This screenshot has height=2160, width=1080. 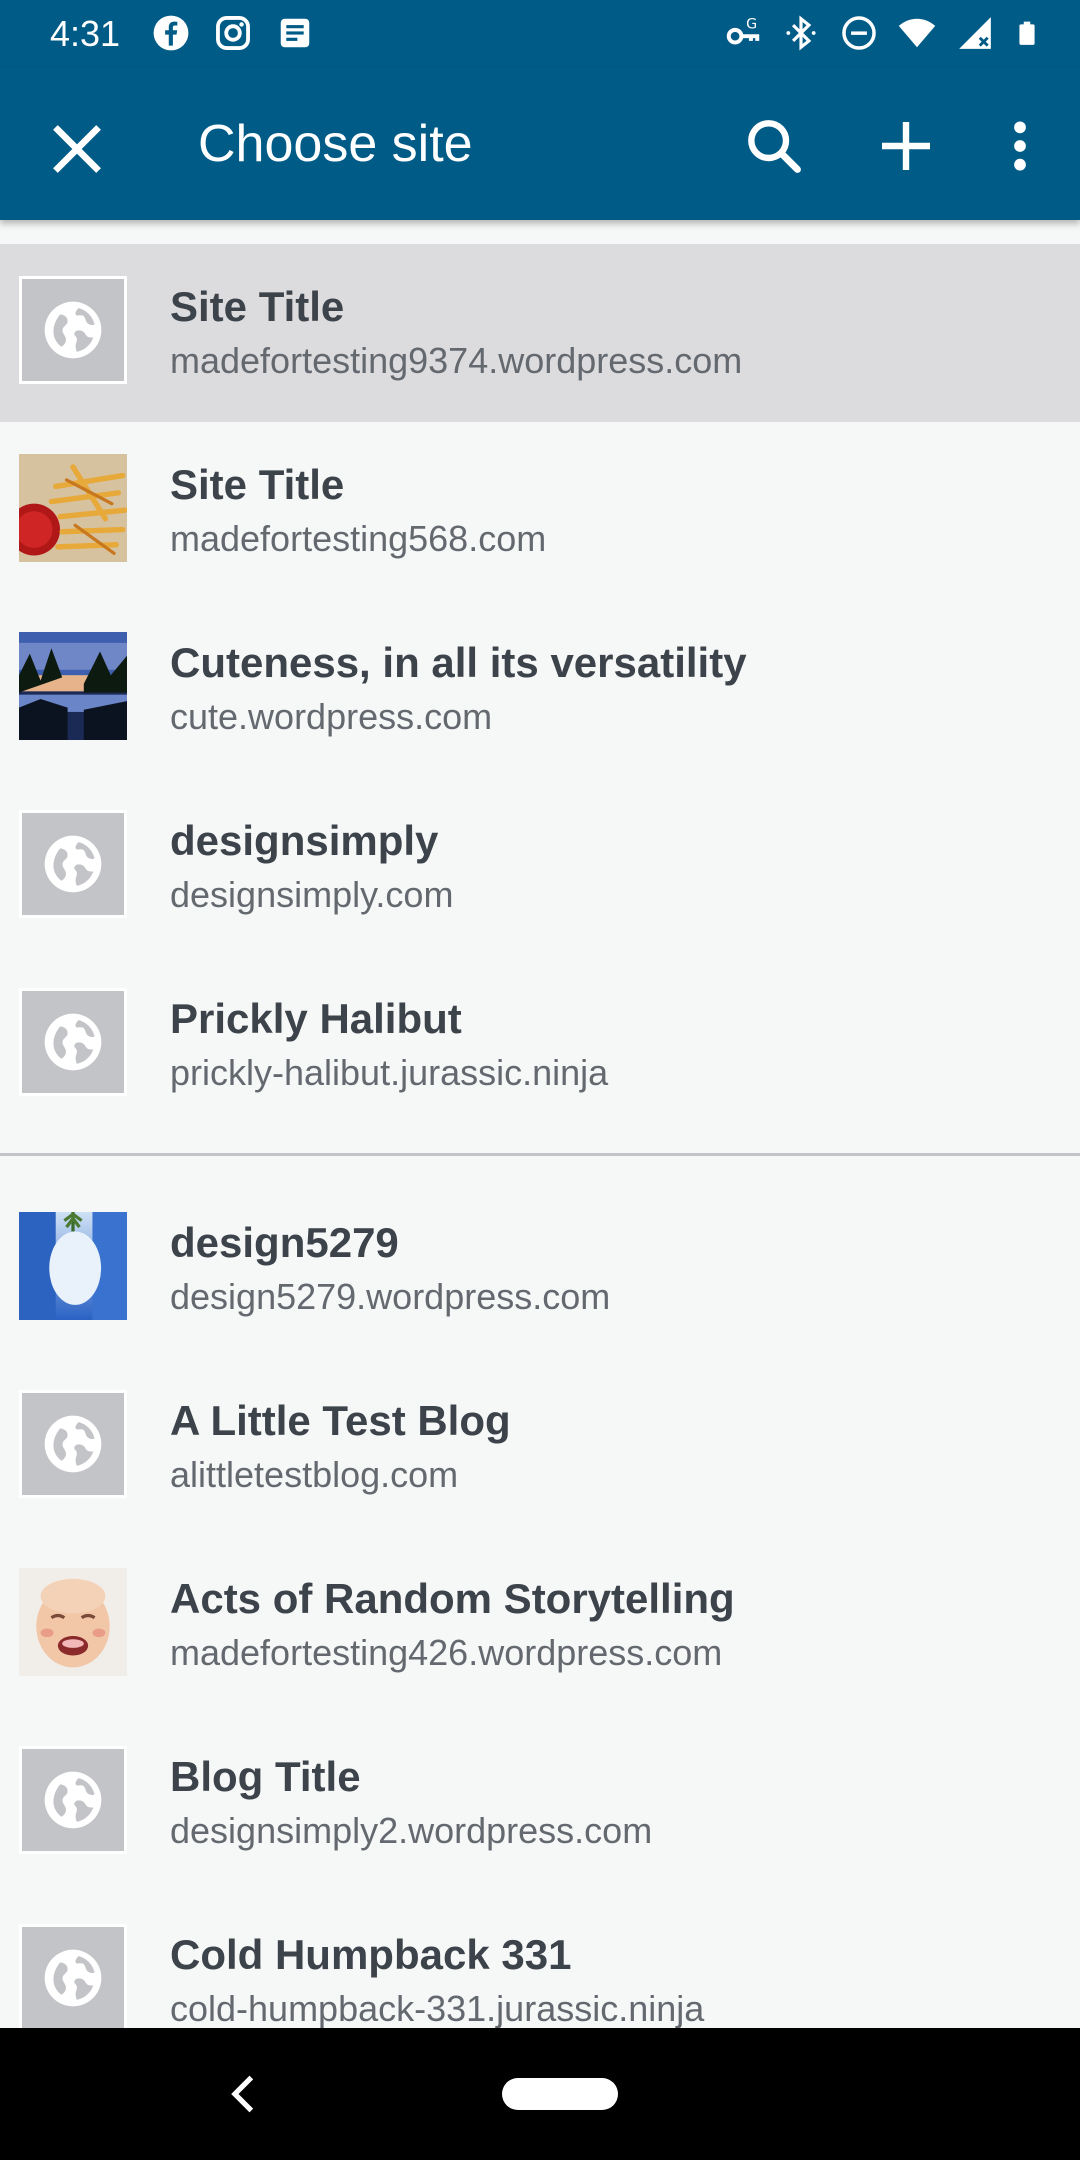 What do you see at coordinates (560, 2094) in the screenshot?
I see `home-pill-icon` at bounding box center [560, 2094].